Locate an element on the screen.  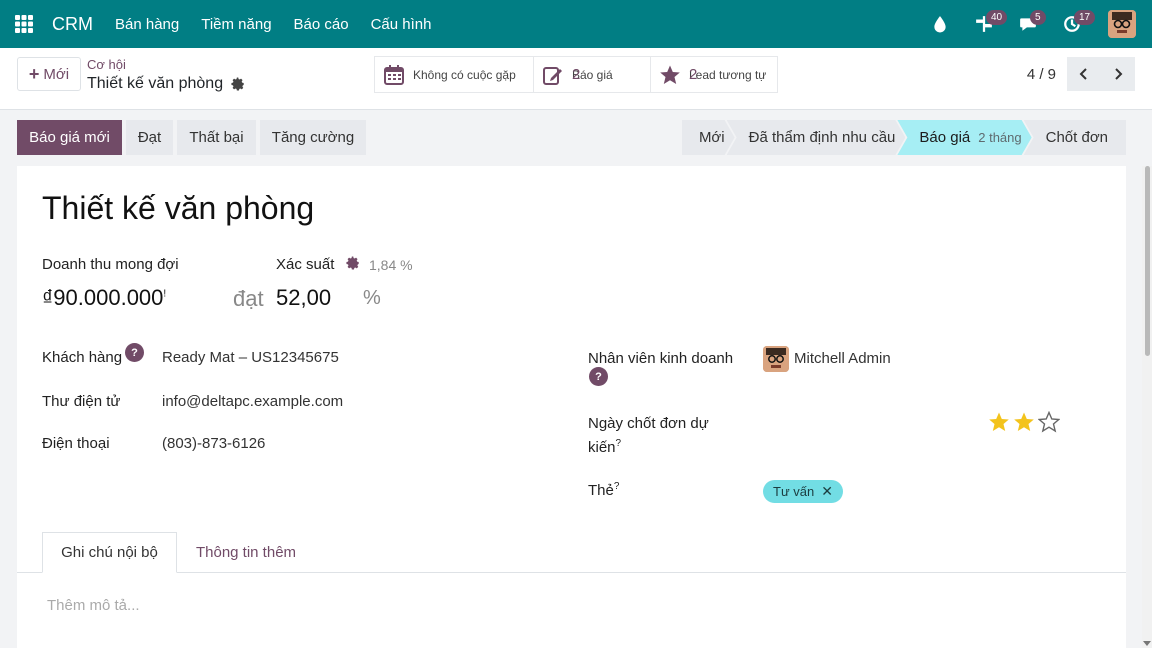
meetings-smart-button: Không có cuộc gặp is located at coordinates (454, 74).